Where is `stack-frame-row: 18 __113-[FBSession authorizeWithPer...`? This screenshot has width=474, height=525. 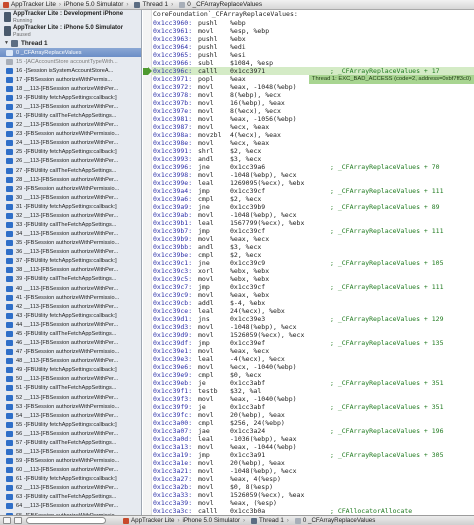
stack-frame-row: 18 __113-[FBSession authorizeWithPer... is located at coordinates (70, 88).